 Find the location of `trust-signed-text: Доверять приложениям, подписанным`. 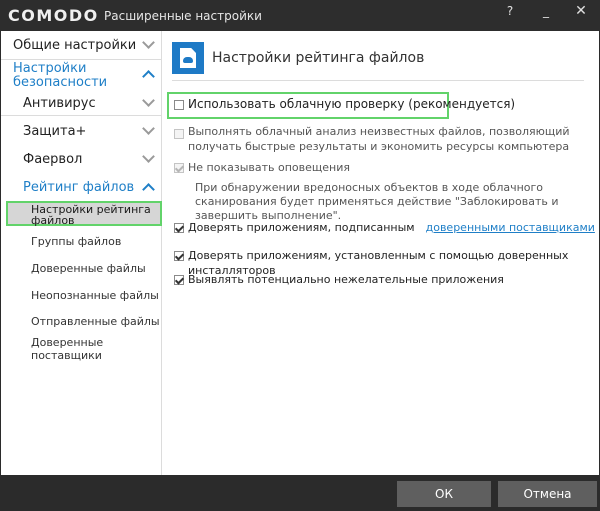

trust-signed-text: Доверять приложениям, подписанным is located at coordinates (301, 227).